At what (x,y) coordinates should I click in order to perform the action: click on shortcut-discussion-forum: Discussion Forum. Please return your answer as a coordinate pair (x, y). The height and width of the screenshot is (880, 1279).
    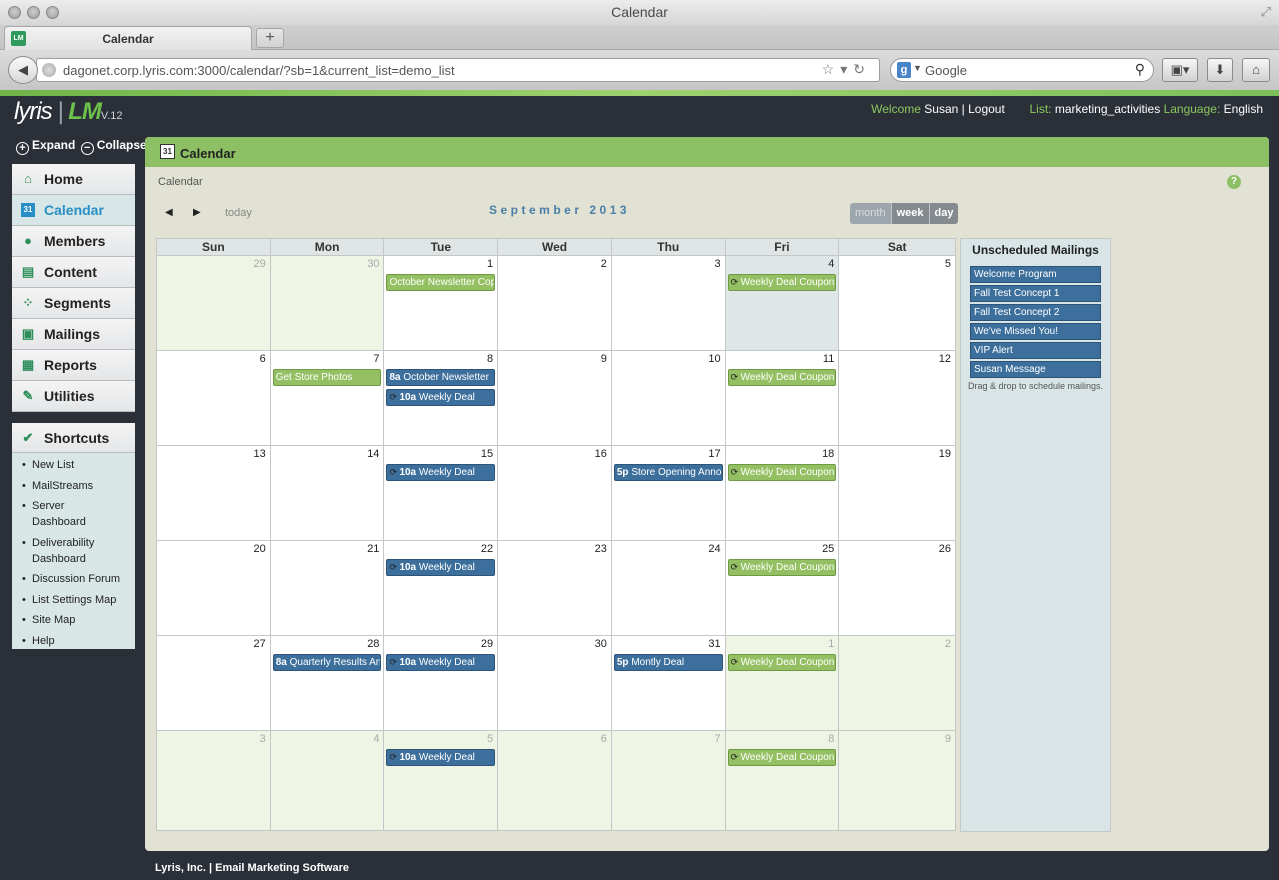
    Looking at the image, I should click on (78, 579).